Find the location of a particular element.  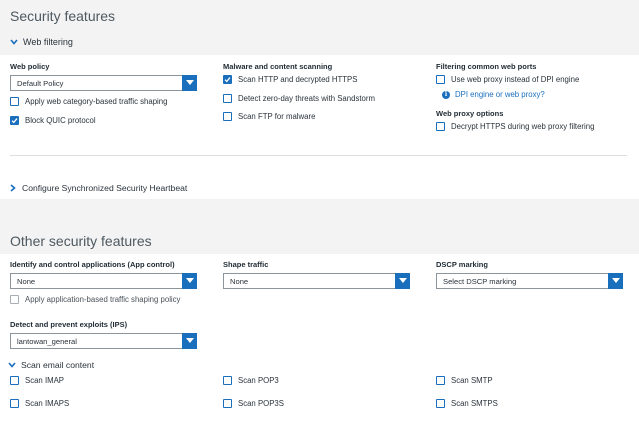

info-icon: i is located at coordinates (446, 94).